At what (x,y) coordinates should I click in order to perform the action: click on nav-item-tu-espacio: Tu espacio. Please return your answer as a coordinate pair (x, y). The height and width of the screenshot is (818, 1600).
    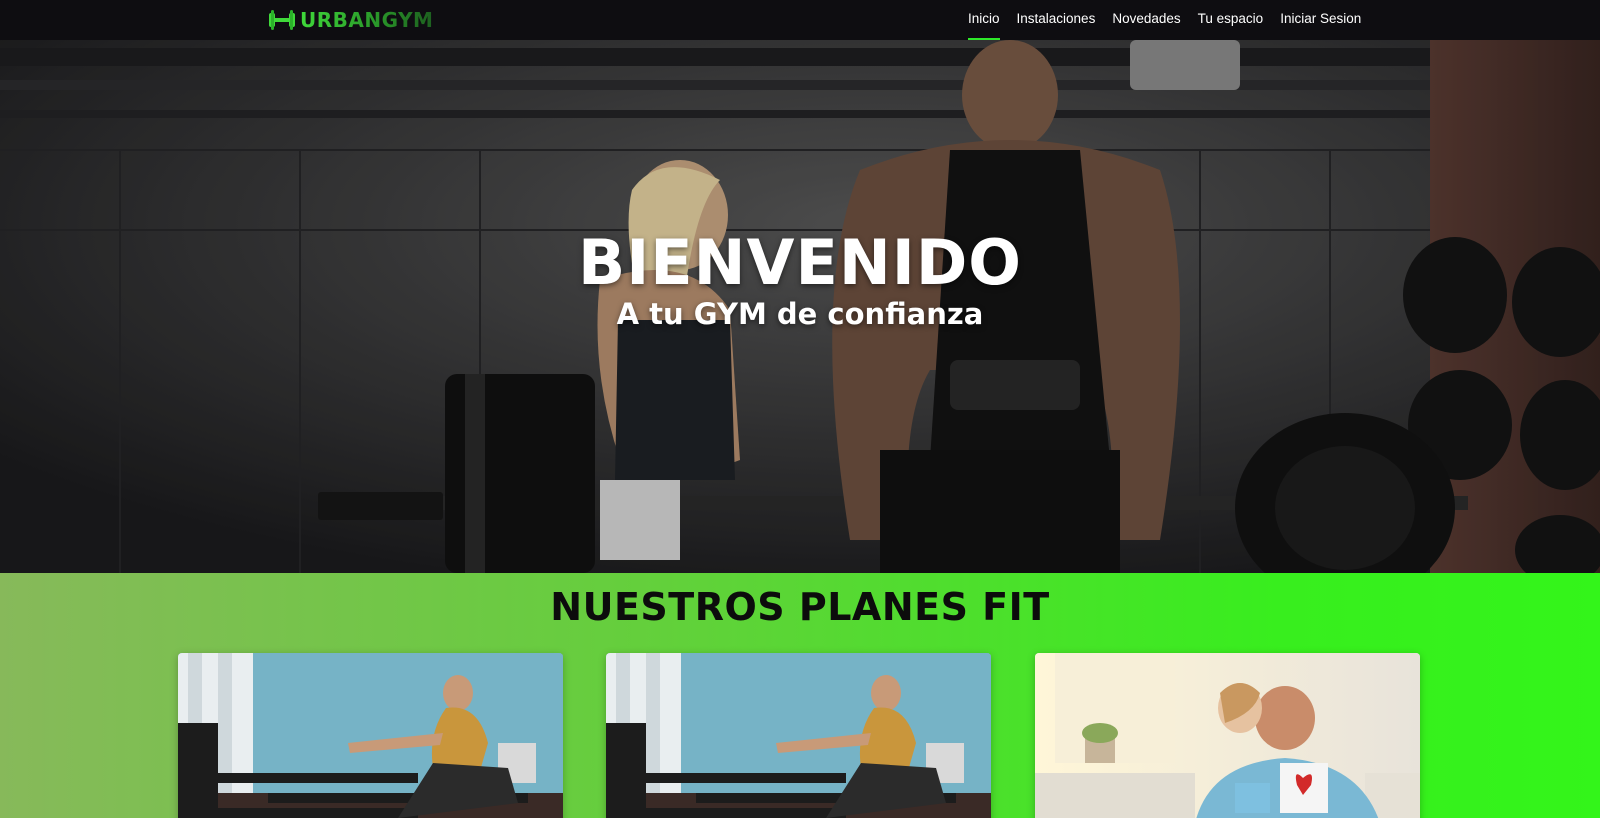
    Looking at the image, I should click on (1231, 20).